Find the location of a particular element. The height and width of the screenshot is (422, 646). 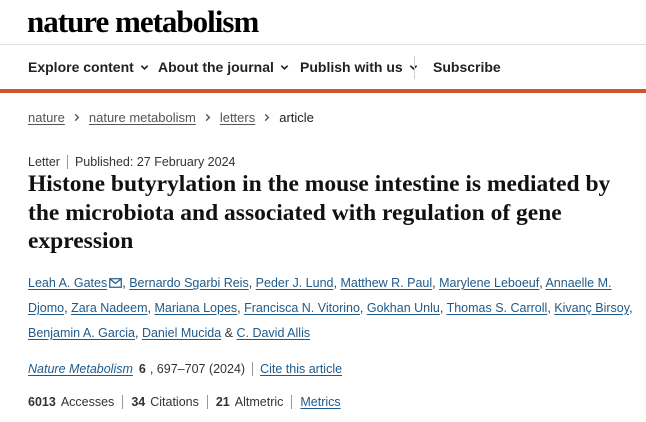

breadcrumb: nature nature metabolism letters article is located at coordinates (171, 117).